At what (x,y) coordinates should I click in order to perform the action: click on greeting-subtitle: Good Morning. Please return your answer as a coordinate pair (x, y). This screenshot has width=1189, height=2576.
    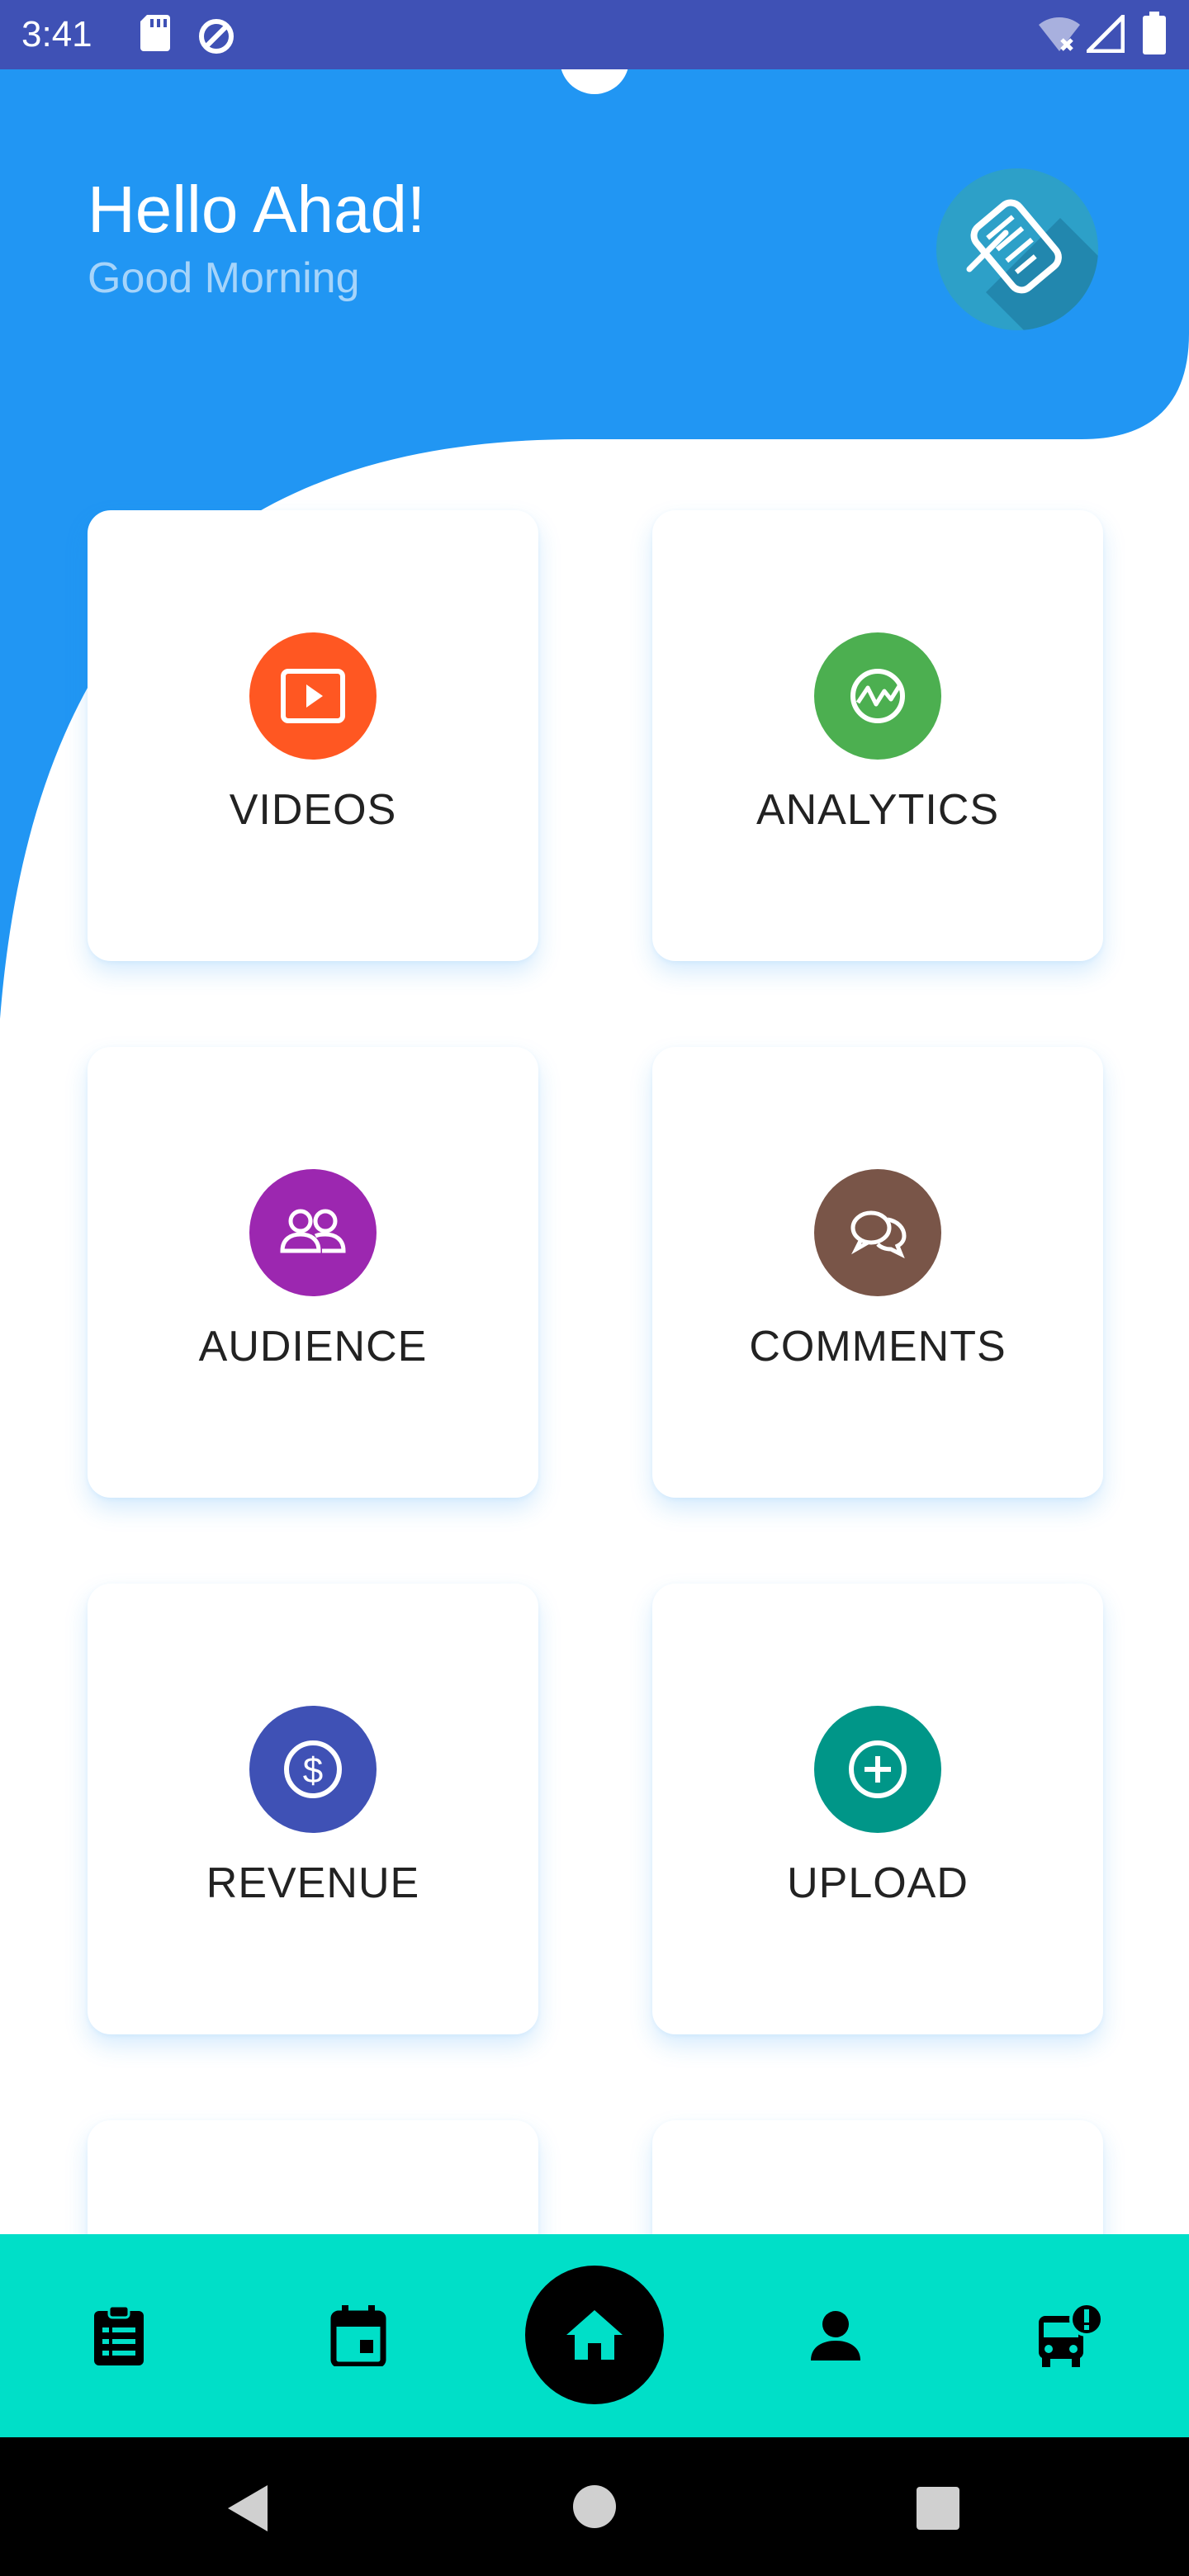
    Looking at the image, I should click on (224, 278).